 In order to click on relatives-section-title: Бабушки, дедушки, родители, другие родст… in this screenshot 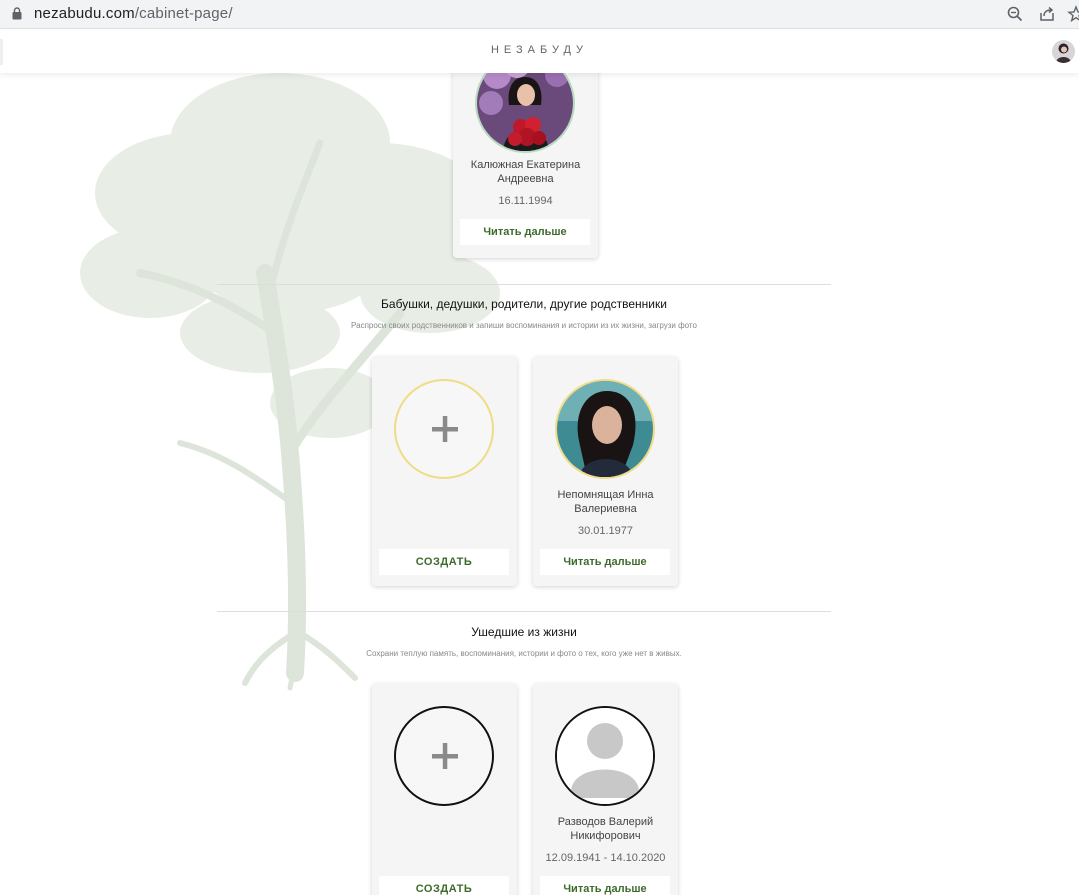, I will do `click(524, 304)`.